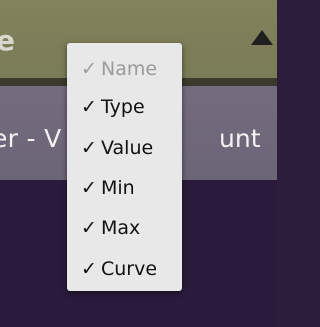  I want to click on header-title: e, so click(7, 40).